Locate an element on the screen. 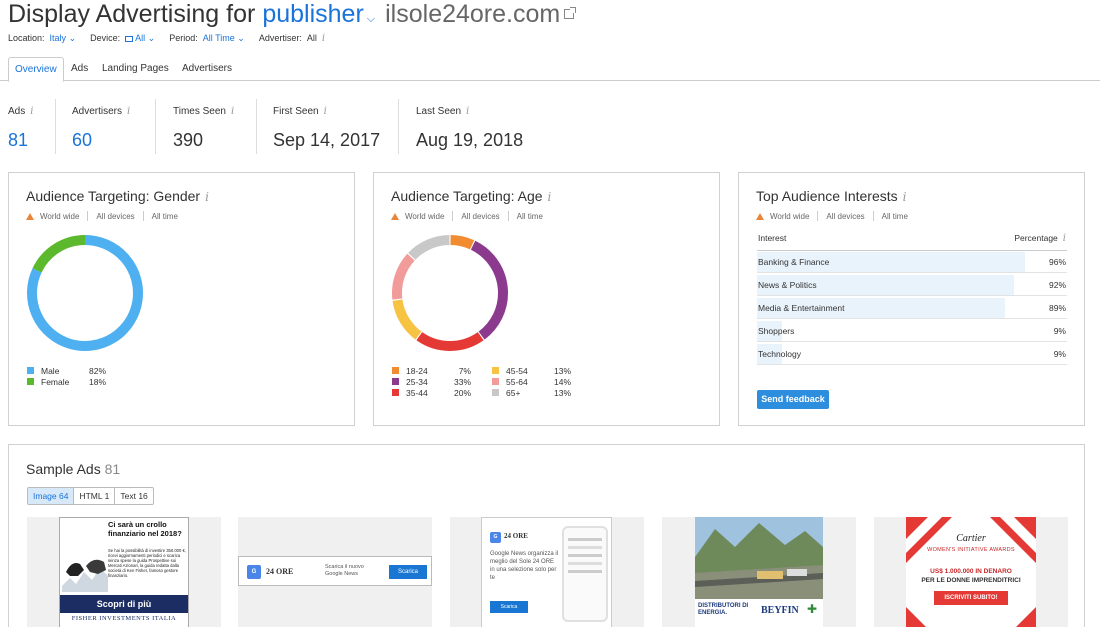  segment-html: HTML 1 is located at coordinates (95, 496).